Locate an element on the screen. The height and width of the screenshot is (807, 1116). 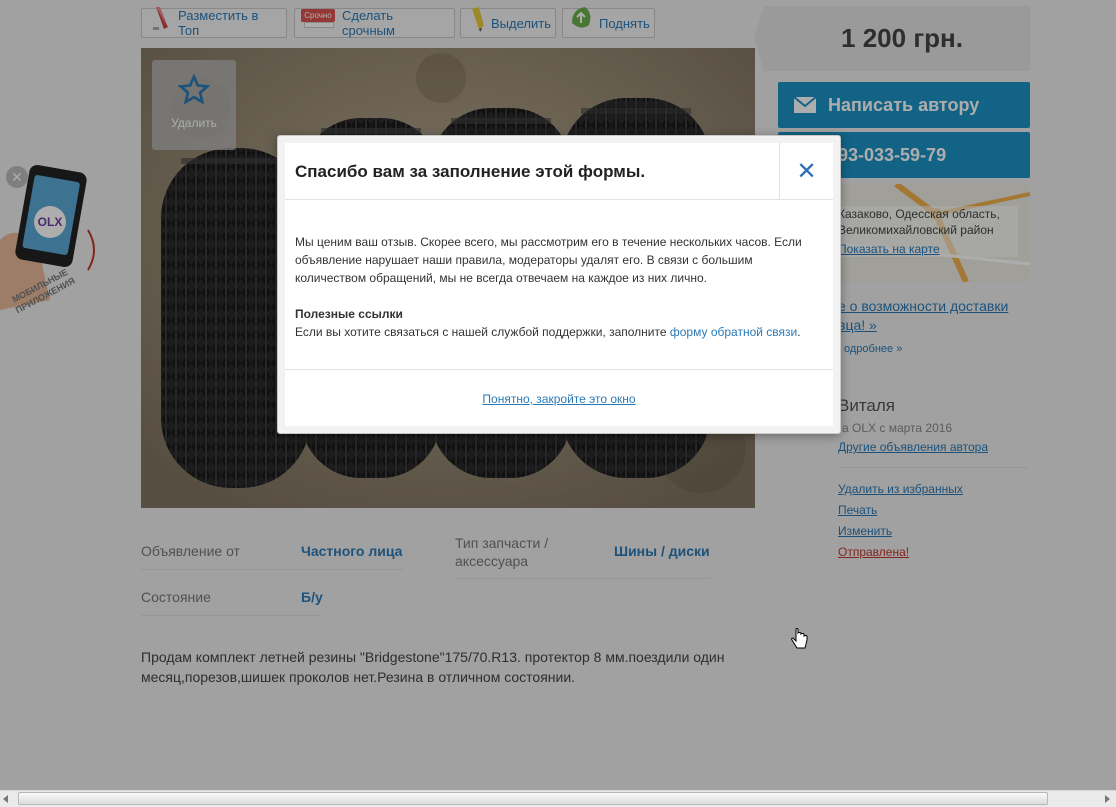
hand-cursor-icon is located at coordinates (799, 638).